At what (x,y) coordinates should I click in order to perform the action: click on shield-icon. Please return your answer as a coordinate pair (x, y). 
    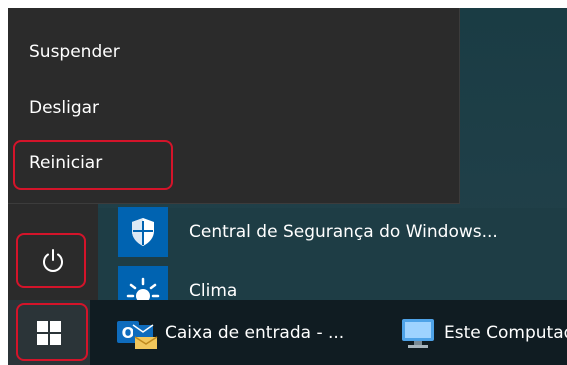
    Looking at the image, I should click on (143, 232).